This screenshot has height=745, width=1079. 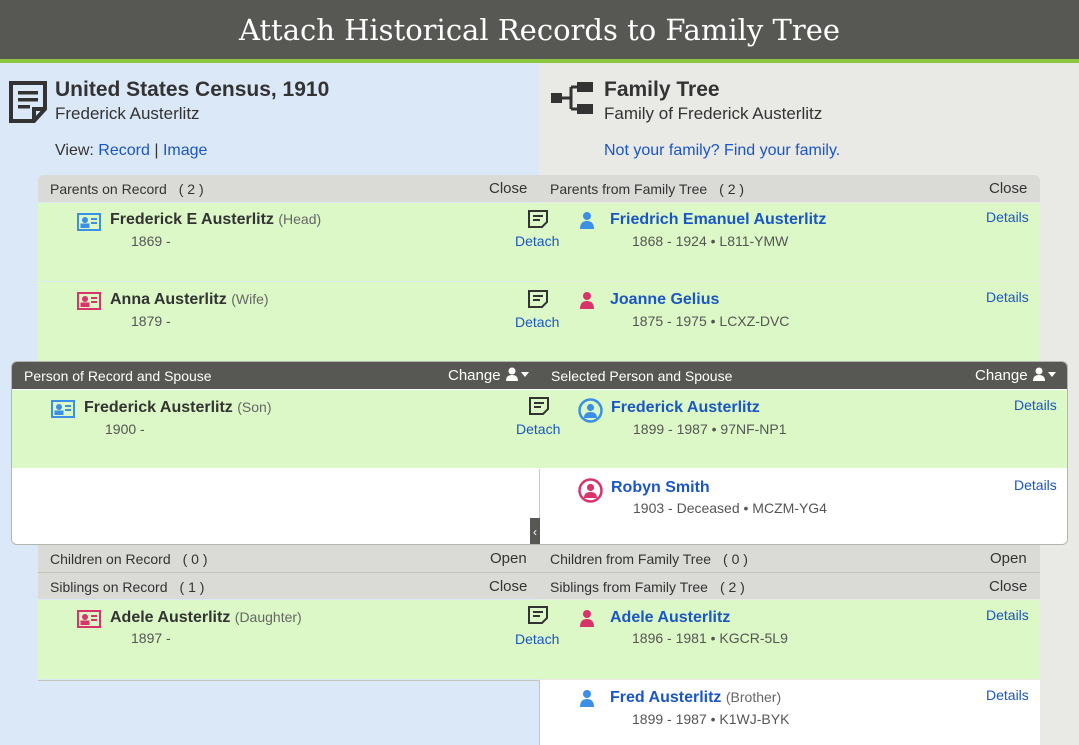 I want to click on tree-person-link: Adele Austerlitz, so click(x=670, y=618).